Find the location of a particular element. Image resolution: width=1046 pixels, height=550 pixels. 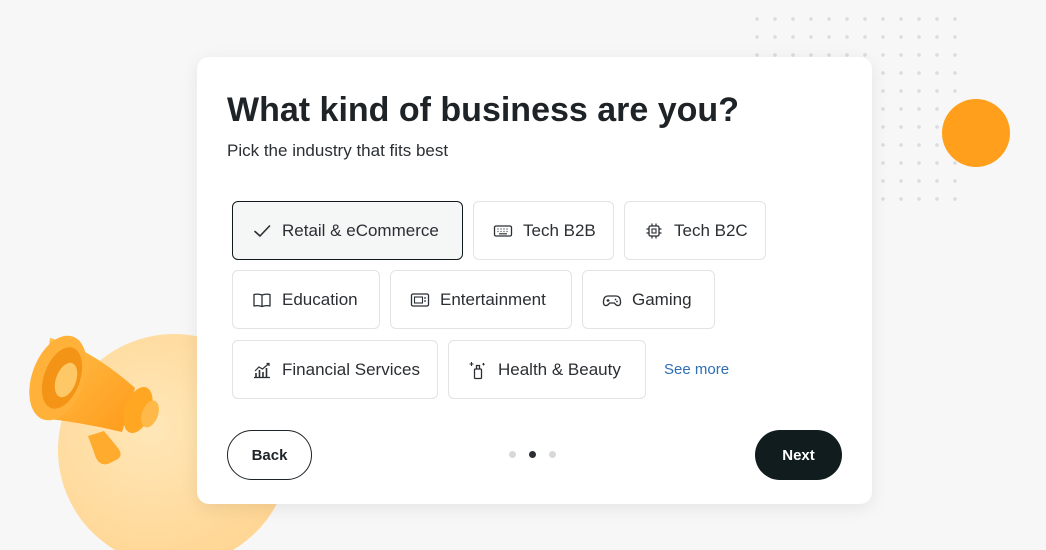

see-more-link: See more is located at coordinates (696, 369).